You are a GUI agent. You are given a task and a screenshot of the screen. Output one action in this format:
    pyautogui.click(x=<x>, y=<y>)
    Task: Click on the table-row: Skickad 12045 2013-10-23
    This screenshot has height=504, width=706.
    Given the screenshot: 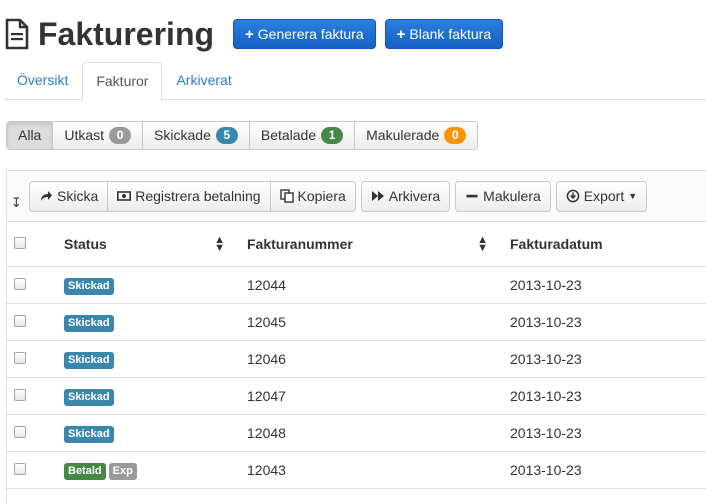 What is the action you would take?
    pyautogui.click(x=356, y=322)
    